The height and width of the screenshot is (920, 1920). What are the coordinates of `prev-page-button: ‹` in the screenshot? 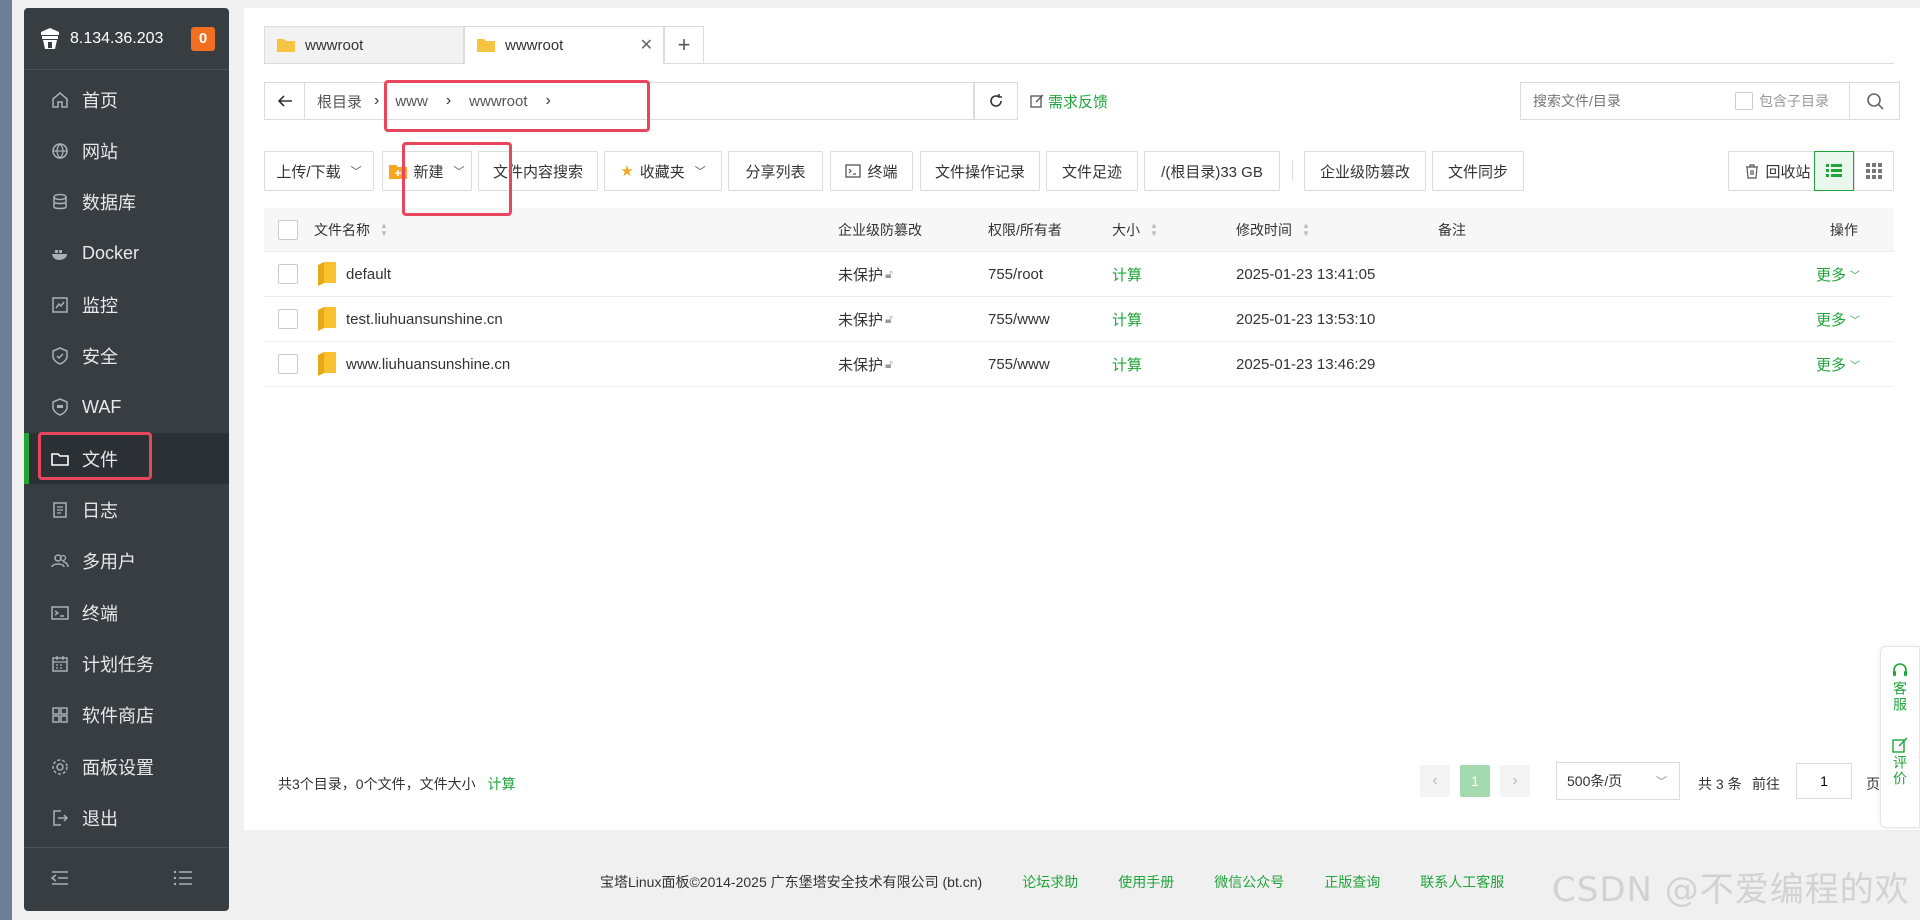 It's located at (1435, 781).